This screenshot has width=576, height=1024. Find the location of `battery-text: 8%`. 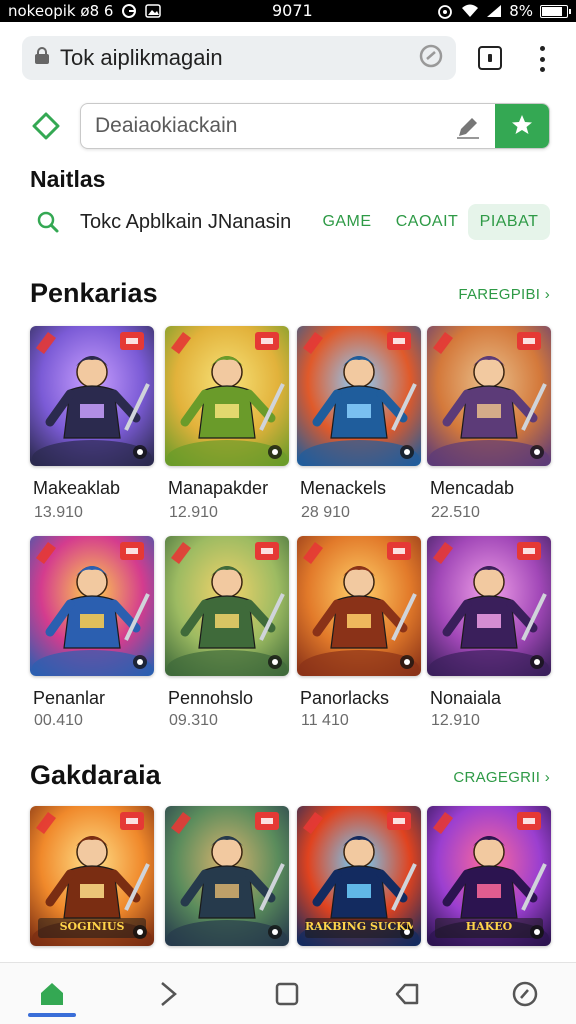

battery-text: 8% is located at coordinates (521, 11).